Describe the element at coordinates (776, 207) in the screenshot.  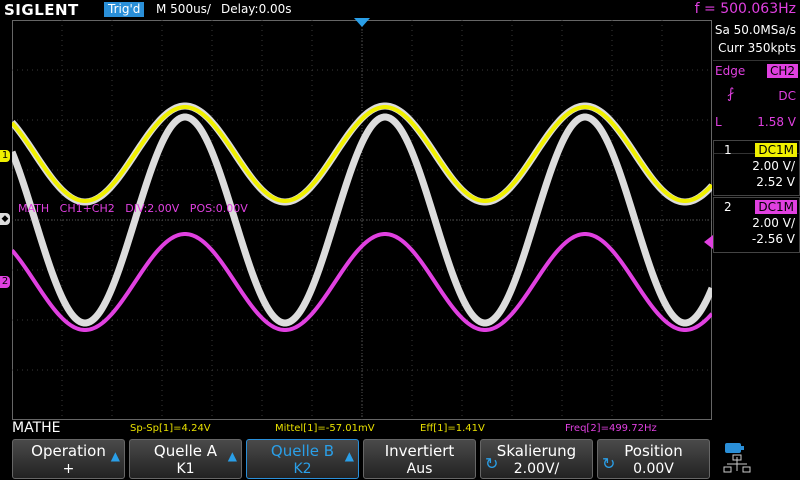
I see `ch2-coupling-badge: DC1M` at that location.